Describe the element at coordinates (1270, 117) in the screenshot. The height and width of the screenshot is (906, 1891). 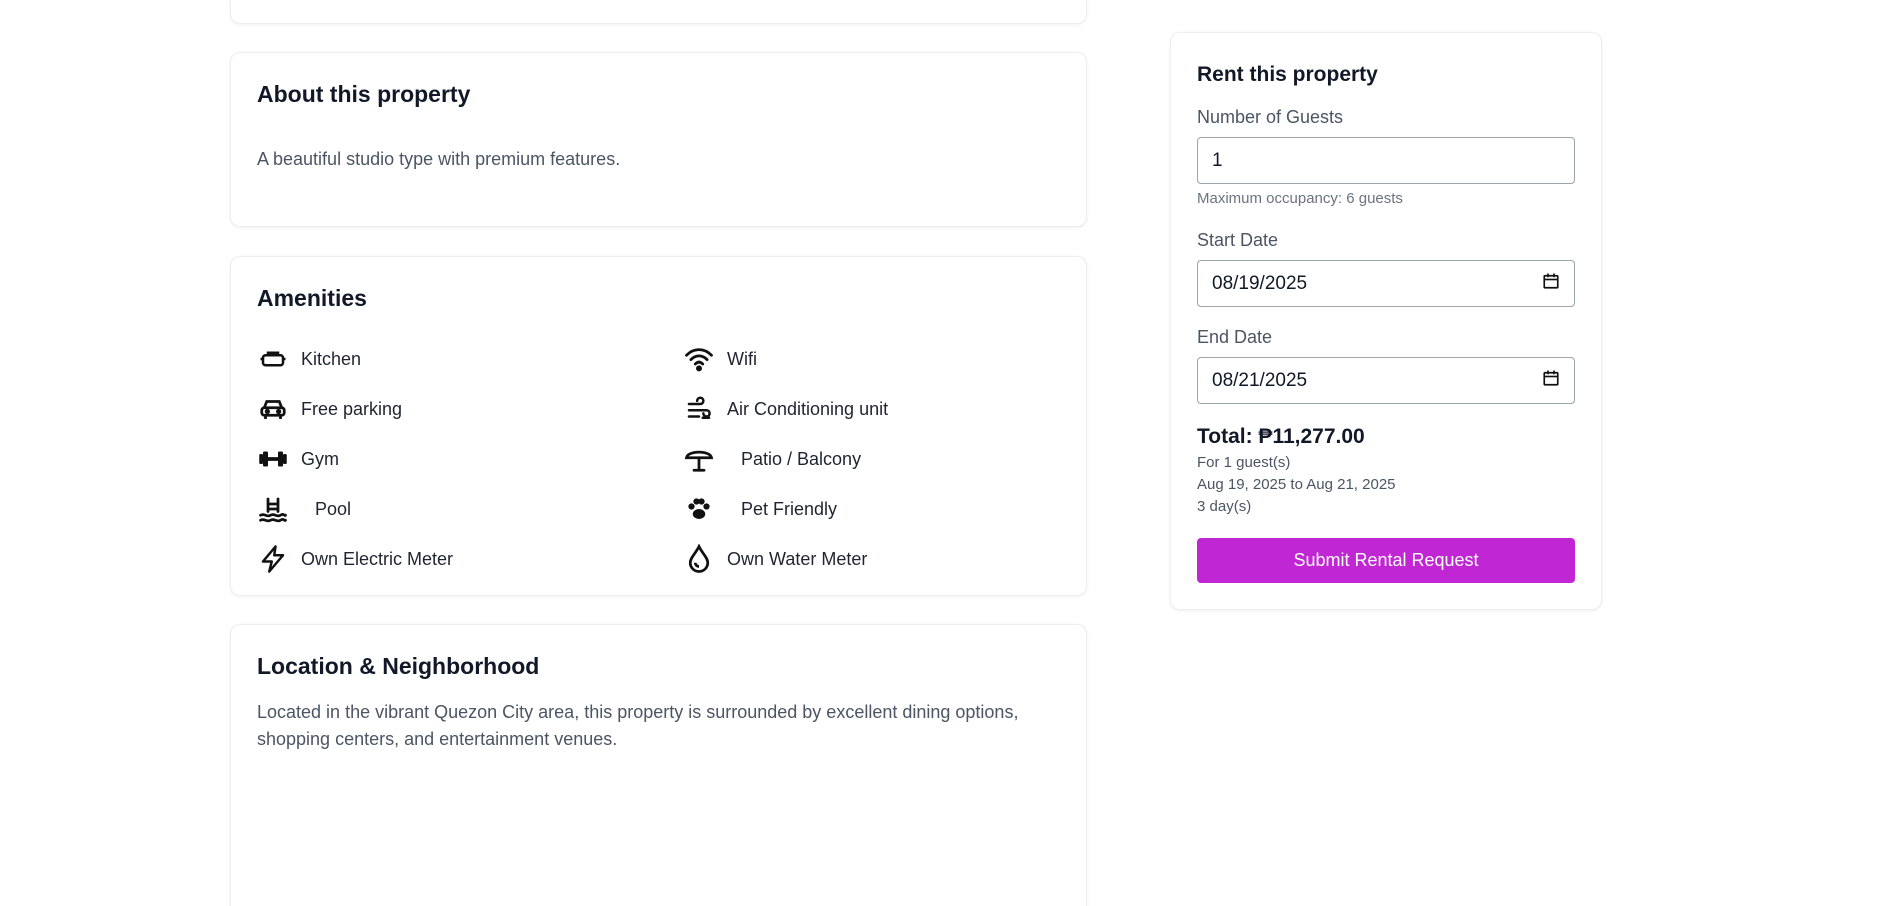
I see `guests-label: Number of Guests` at that location.